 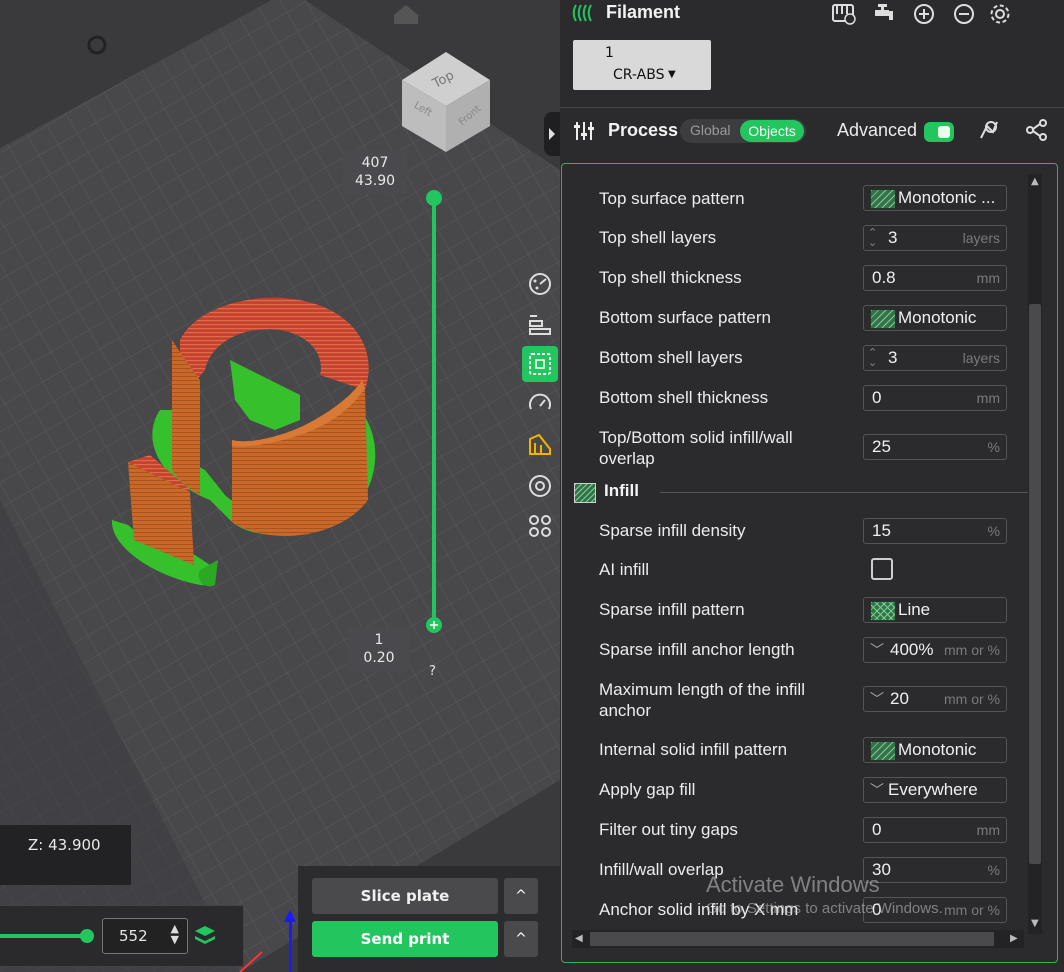 What do you see at coordinates (812, 107) in the screenshot?
I see `divider` at bounding box center [812, 107].